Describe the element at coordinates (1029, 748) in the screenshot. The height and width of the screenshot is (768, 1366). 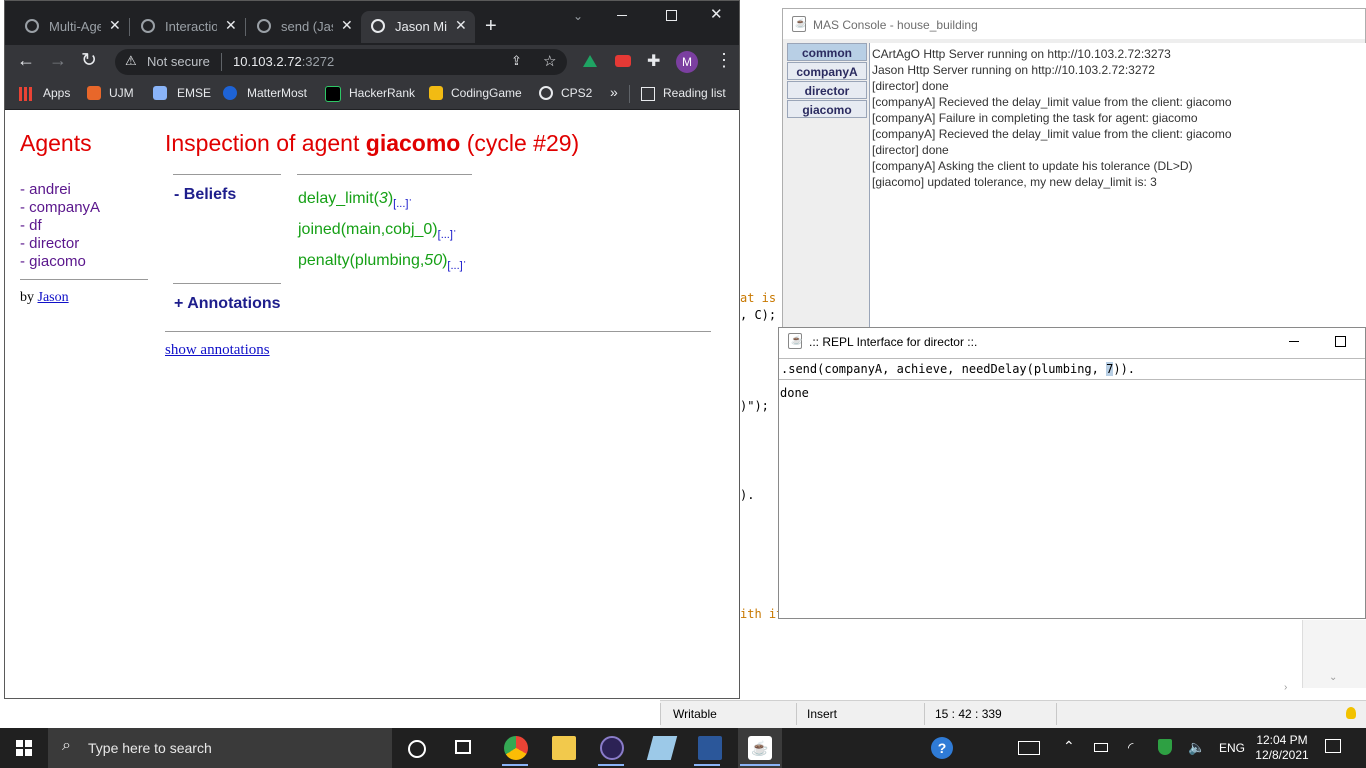
I see `news-icon` at that location.